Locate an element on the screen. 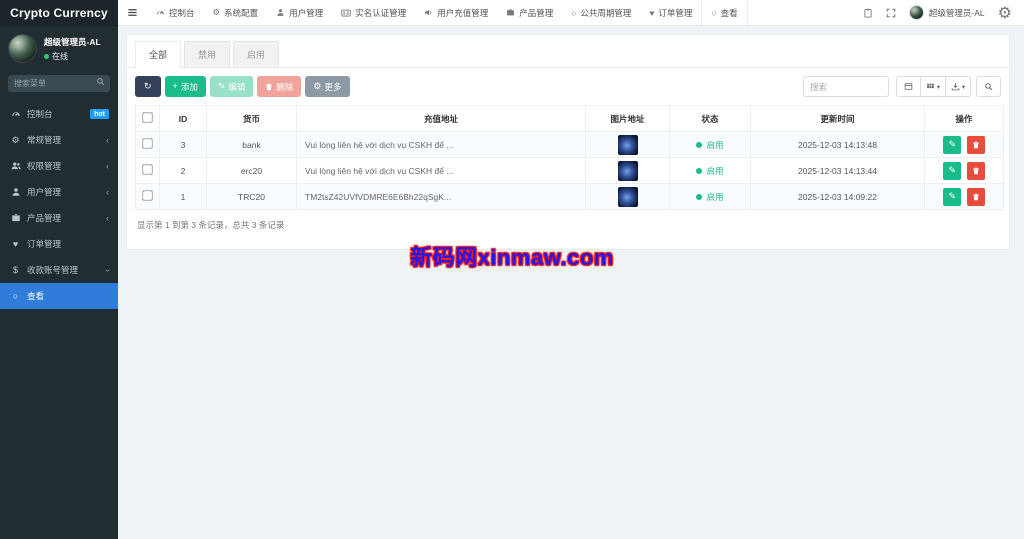  pagination-summary: 显示第 1 到第 3 条记录，总共 3 条记录 is located at coordinates (211, 225).